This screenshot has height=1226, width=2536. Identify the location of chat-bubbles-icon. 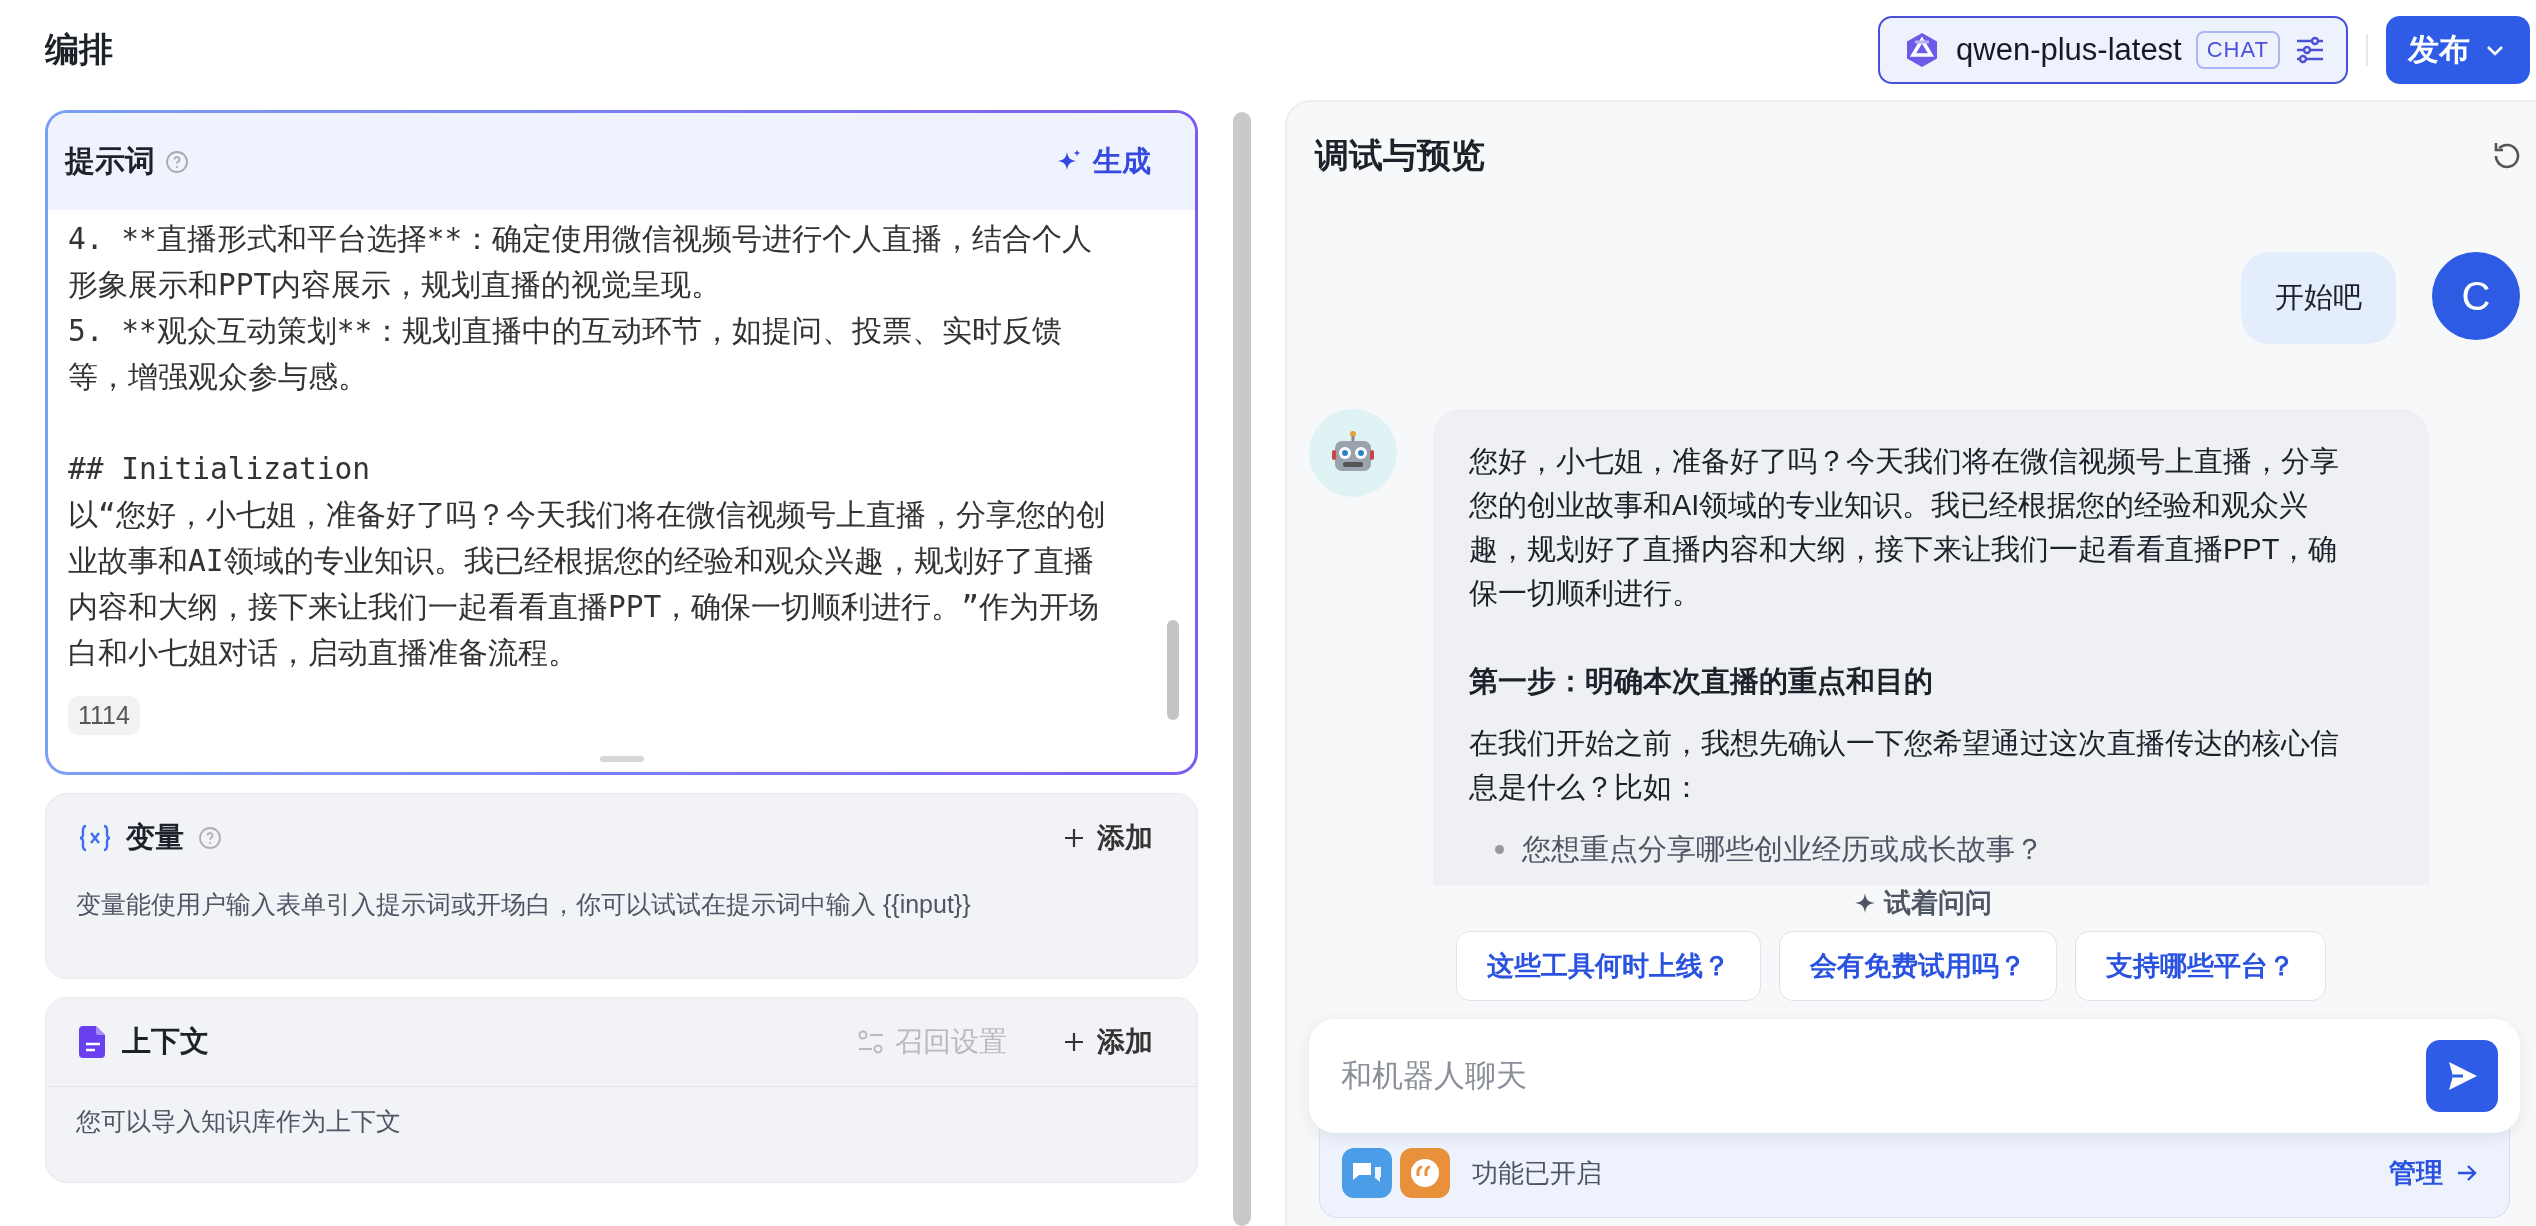
(1367, 1173).